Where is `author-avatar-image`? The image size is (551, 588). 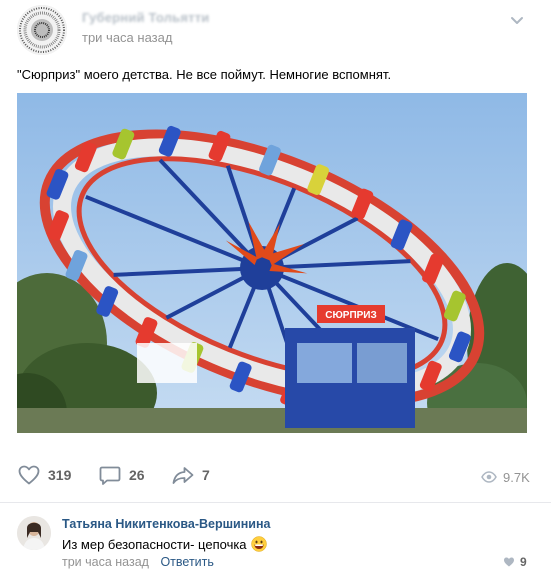
author-avatar-image is located at coordinates (42, 30).